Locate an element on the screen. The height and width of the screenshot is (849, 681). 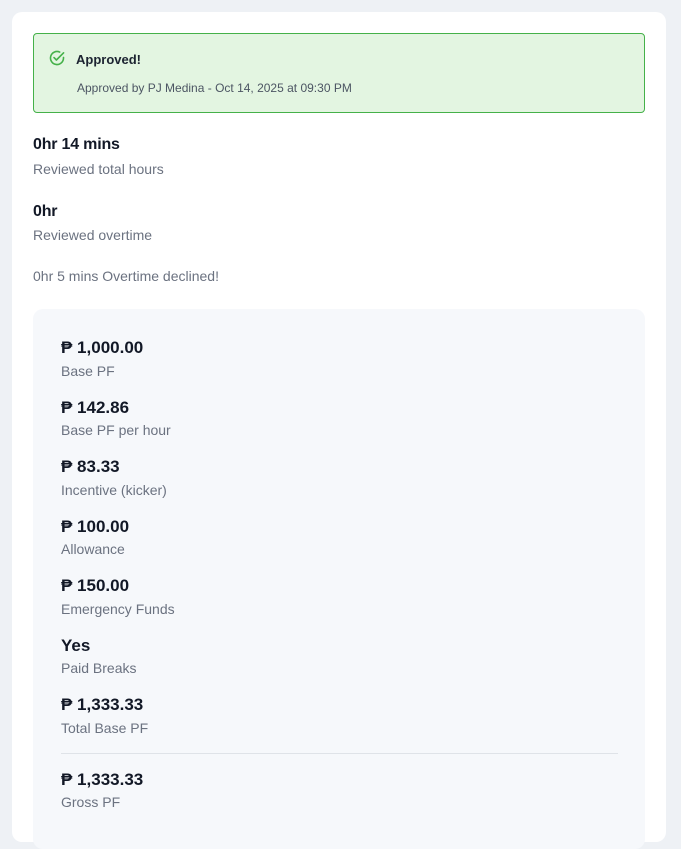
check-circle-icon is located at coordinates (57, 58).